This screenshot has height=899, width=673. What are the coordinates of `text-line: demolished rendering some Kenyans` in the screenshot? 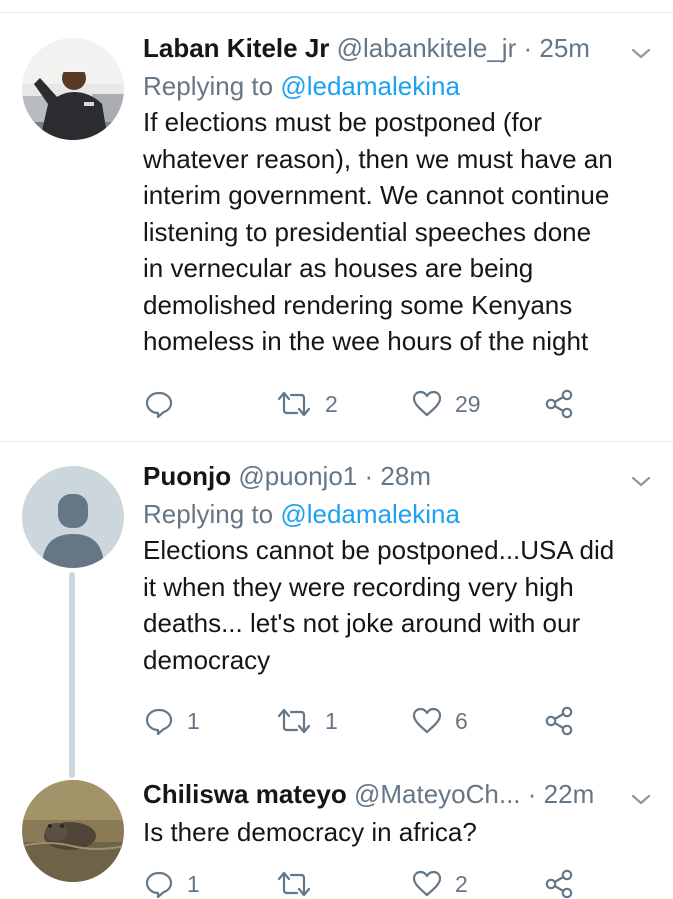 It's located at (358, 304).